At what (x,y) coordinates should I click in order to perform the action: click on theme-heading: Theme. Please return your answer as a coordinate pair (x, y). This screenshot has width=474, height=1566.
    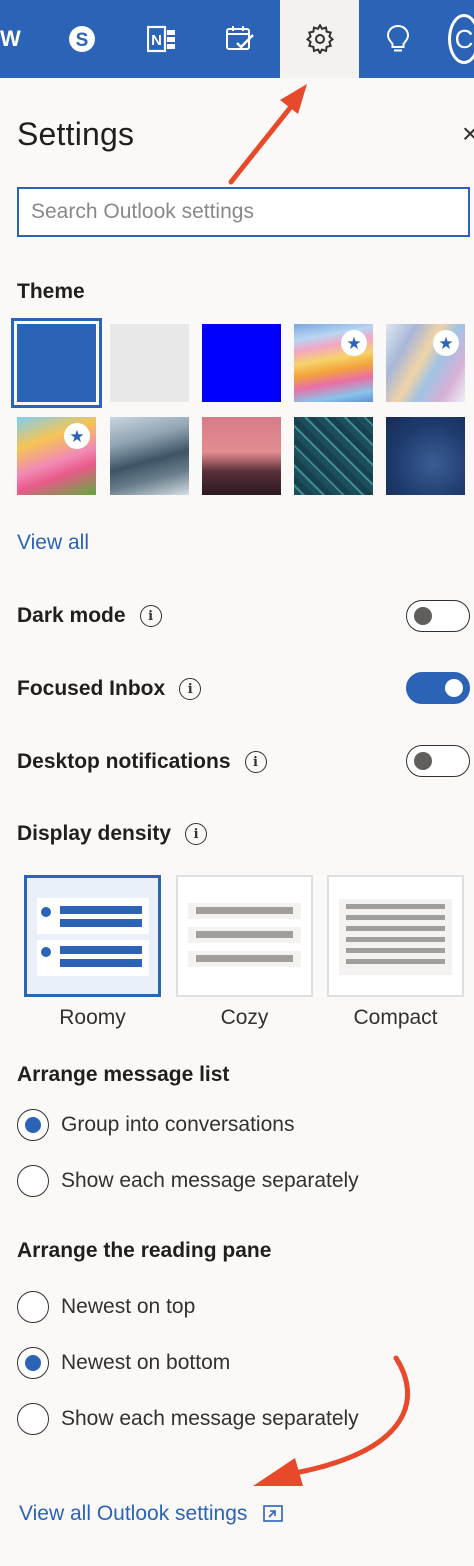
    Looking at the image, I should click on (51, 291).